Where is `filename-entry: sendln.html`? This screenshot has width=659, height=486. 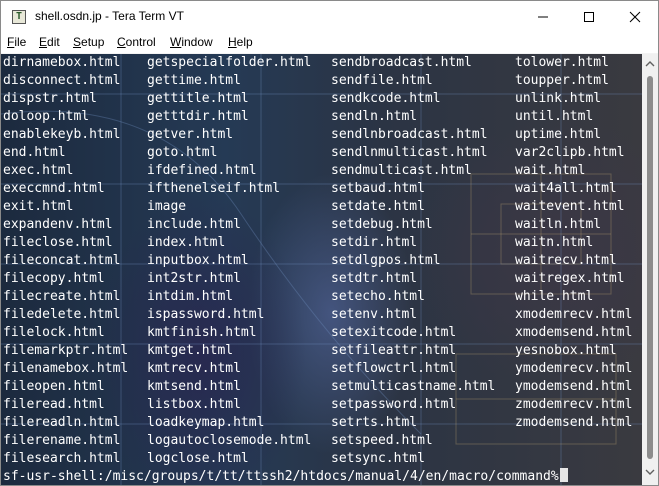 filename-entry: sendln.html is located at coordinates (374, 116).